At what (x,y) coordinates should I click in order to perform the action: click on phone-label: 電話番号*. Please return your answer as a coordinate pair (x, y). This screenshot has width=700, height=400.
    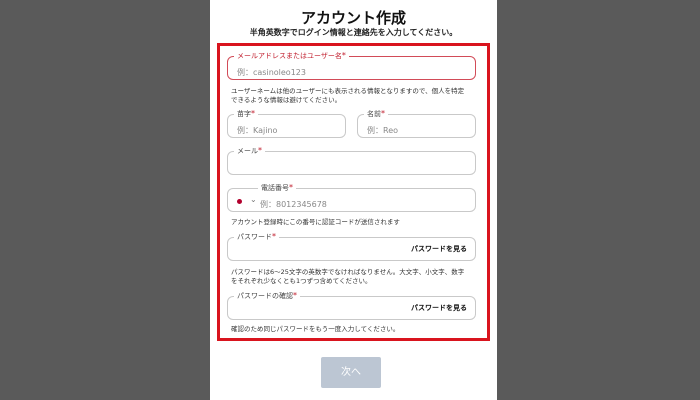
    Looking at the image, I should click on (277, 188).